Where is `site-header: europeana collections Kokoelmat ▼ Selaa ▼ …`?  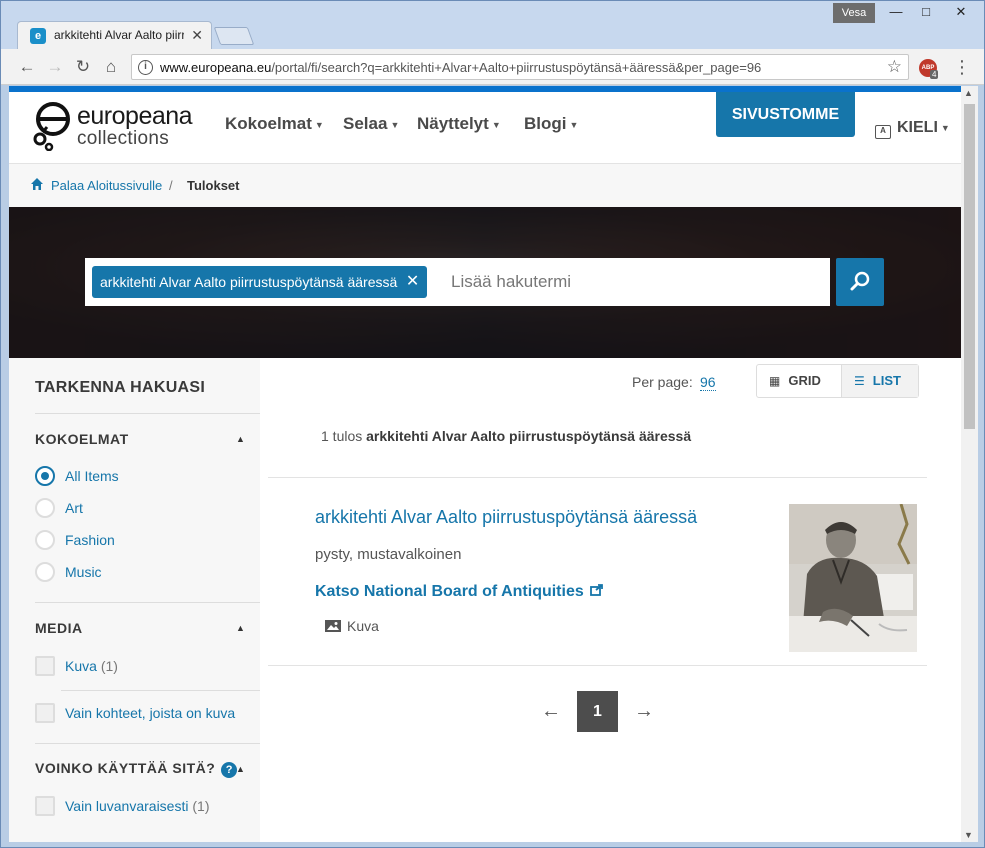 site-header: europeana collections Kokoelmat ▼ Selaa ▼ … is located at coordinates (485, 128).